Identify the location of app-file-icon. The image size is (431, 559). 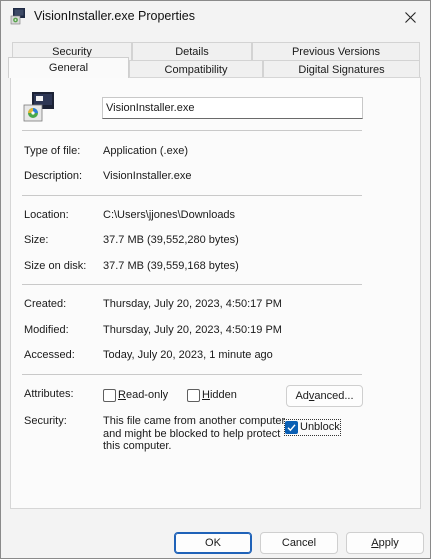
(17, 16).